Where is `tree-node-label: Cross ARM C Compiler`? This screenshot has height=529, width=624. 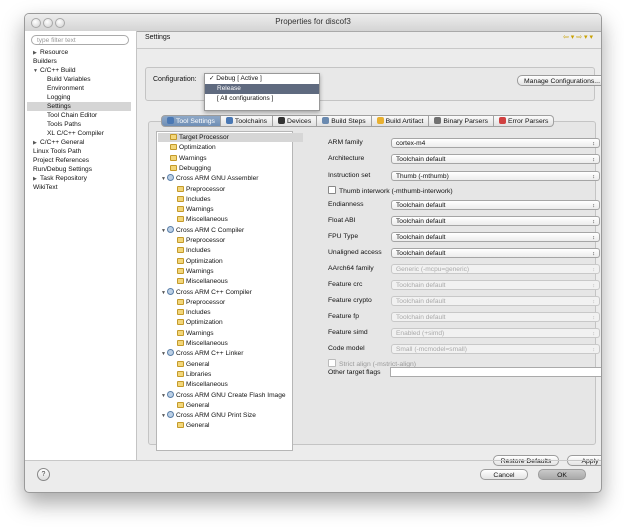
tree-node-label: Cross ARM C Compiler is located at coordinates (210, 230).